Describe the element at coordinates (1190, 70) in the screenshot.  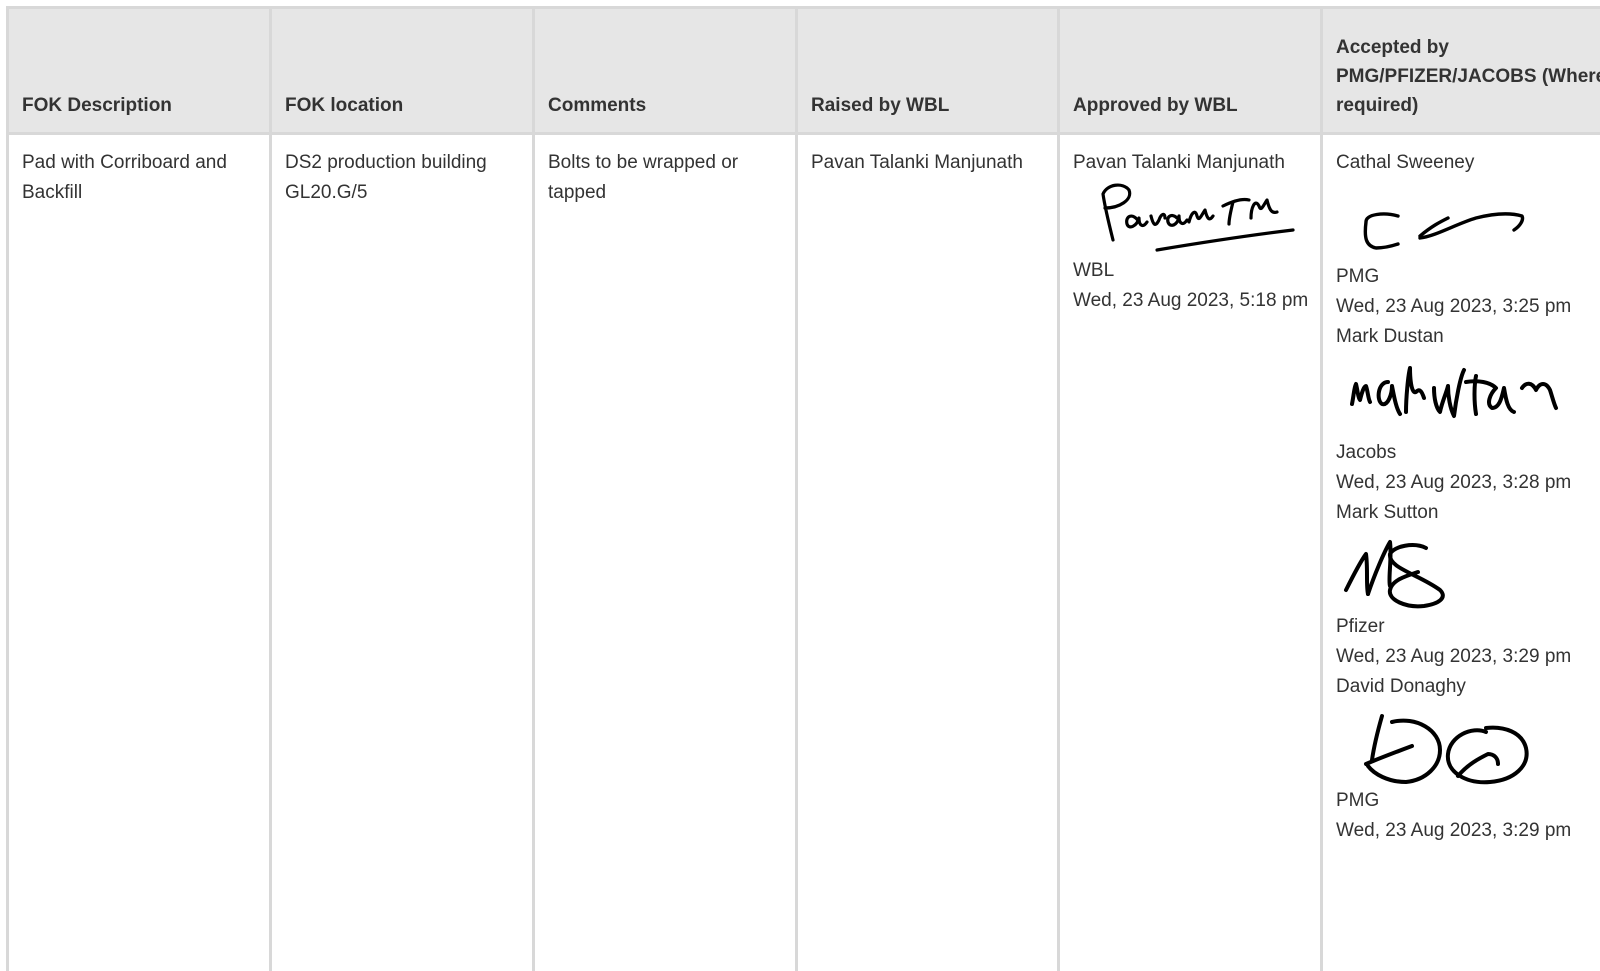
I see `header-approved-by: Approved by WBL` at that location.